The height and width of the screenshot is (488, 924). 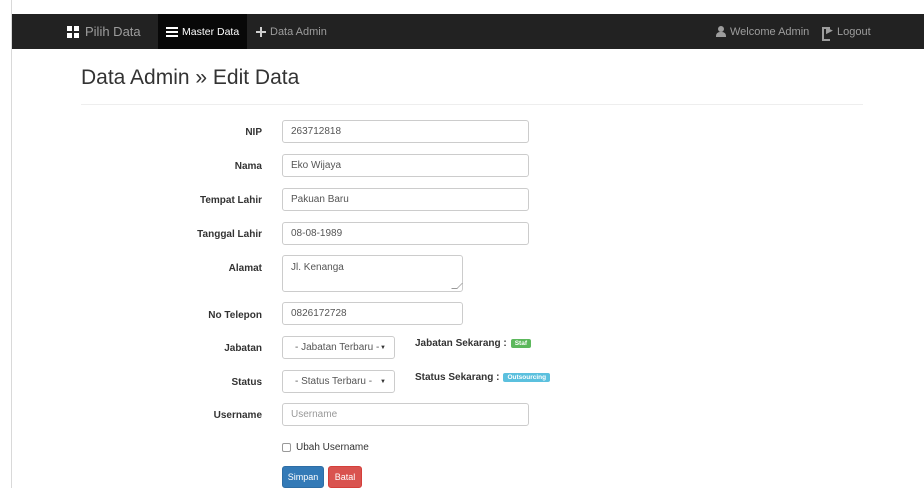 What do you see at coordinates (73, 31) in the screenshot?
I see `grid-icon` at bounding box center [73, 31].